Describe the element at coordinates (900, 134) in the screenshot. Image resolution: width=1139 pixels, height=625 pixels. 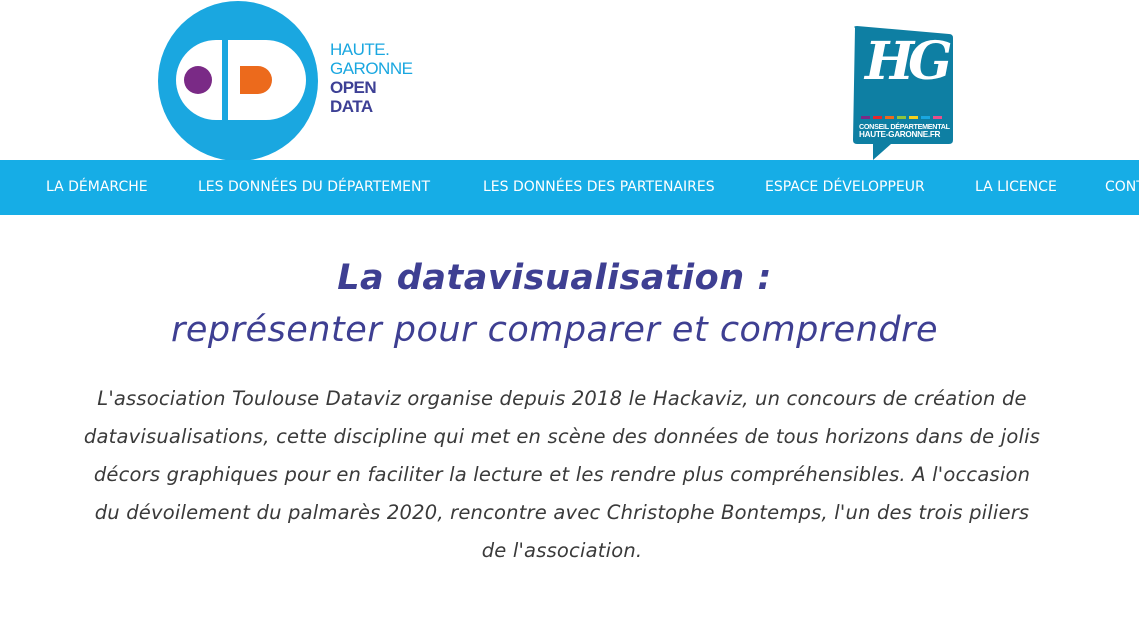
I see `hg-logo-line: HAUTE-GARONNE.FR` at that location.